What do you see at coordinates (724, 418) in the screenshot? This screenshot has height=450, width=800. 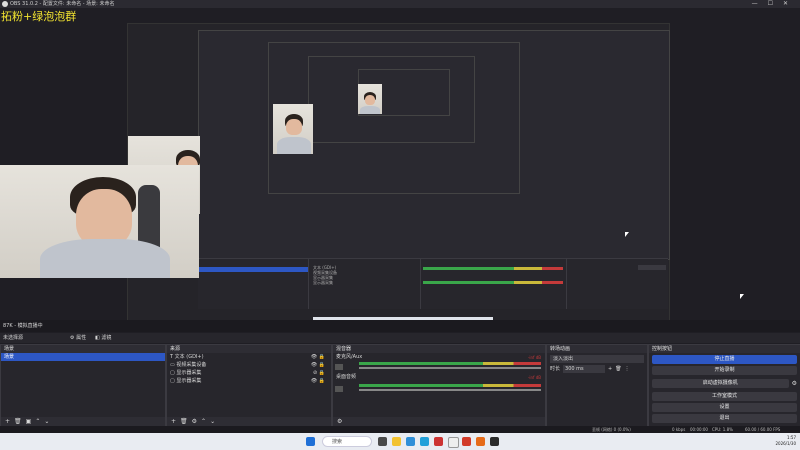 I see `exit-button: 退出` at bounding box center [724, 418].